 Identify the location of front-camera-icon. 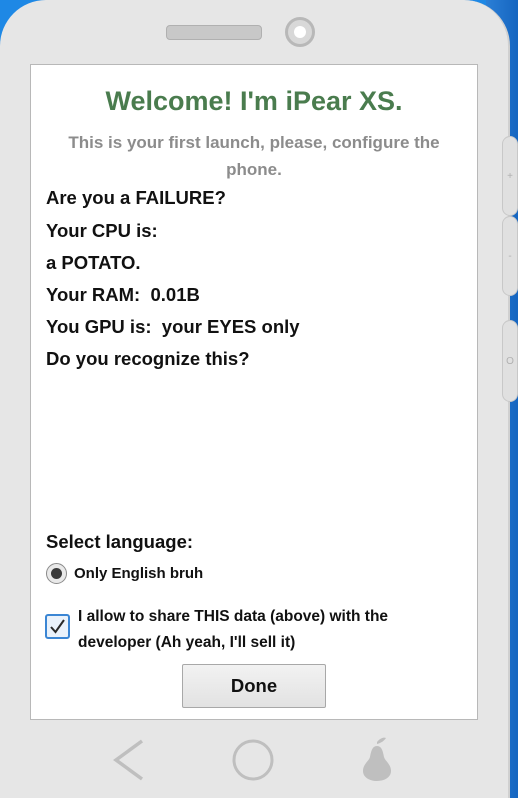
(300, 32).